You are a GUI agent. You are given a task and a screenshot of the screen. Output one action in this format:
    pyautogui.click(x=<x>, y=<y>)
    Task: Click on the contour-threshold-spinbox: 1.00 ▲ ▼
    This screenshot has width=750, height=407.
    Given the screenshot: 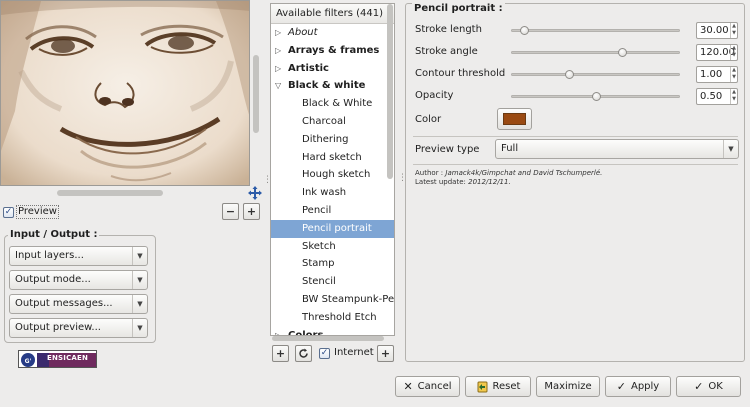 What is the action you would take?
    pyautogui.click(x=717, y=74)
    